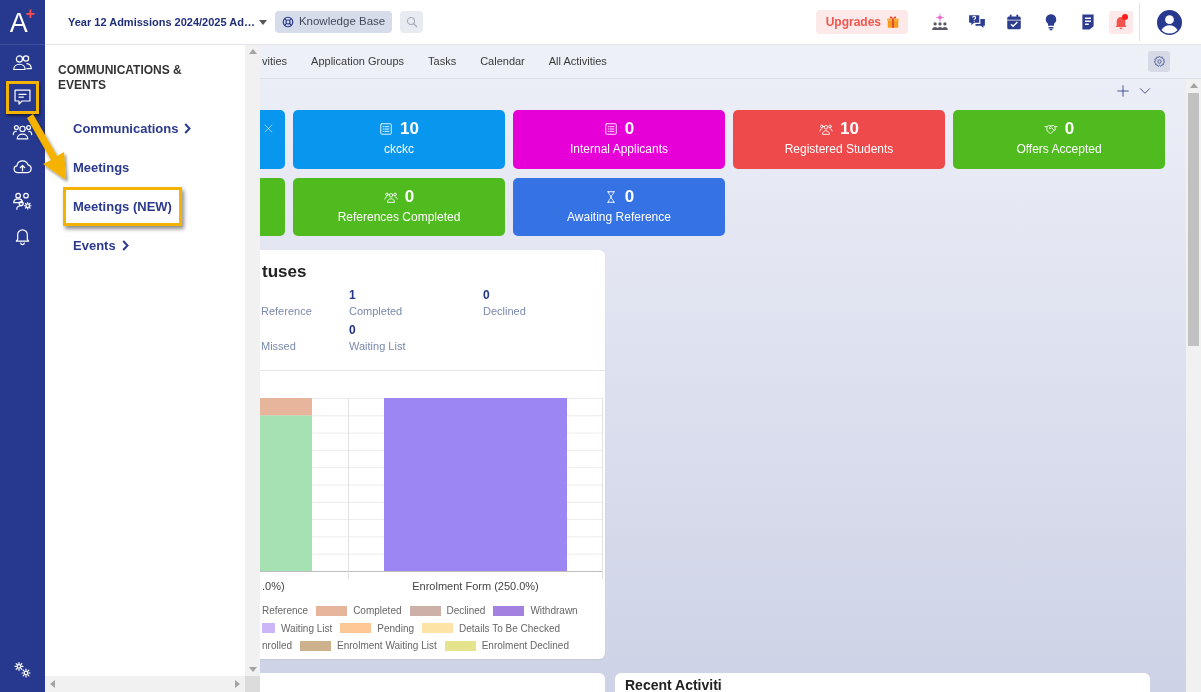 The width and height of the screenshot is (1201, 692). I want to click on stat-value: 1, so click(353, 295).